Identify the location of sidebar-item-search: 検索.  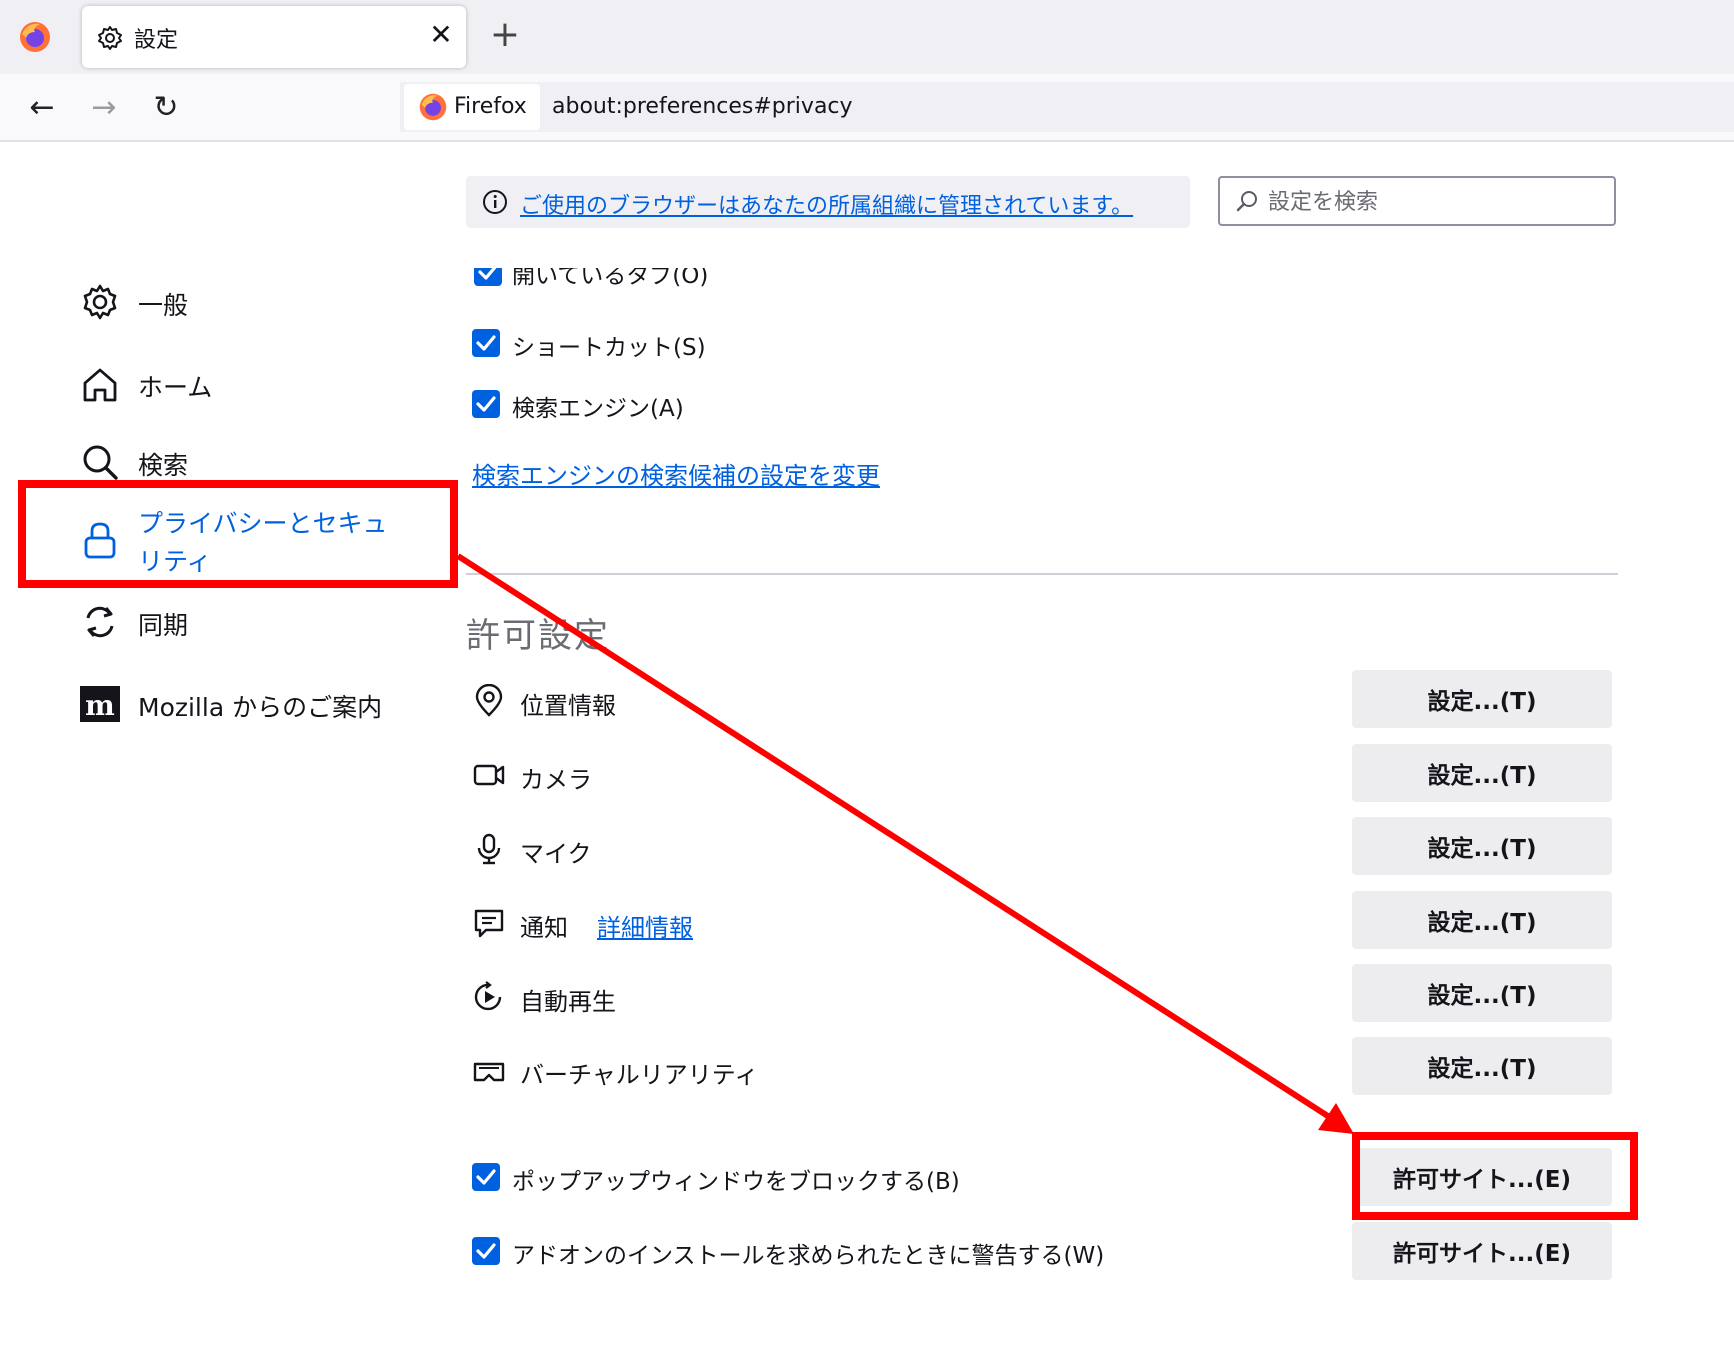
(163, 464).